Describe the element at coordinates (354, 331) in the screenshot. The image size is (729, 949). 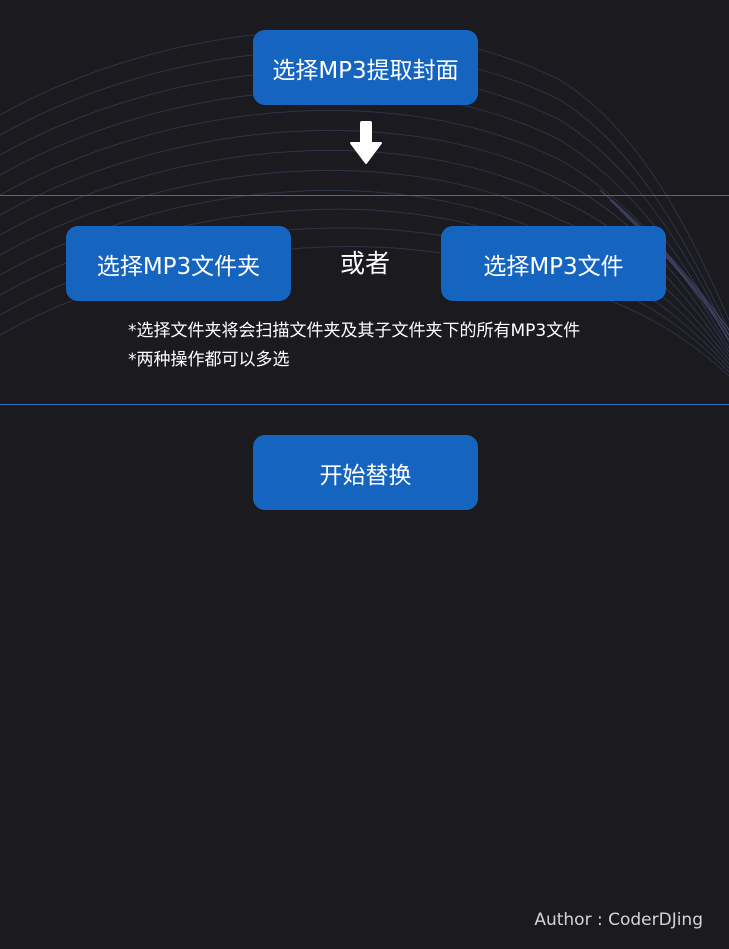
I see `note-folder-scan: *选择文件夹将会扫描文件夹及其子文件夹下的所有MP3文件` at that location.